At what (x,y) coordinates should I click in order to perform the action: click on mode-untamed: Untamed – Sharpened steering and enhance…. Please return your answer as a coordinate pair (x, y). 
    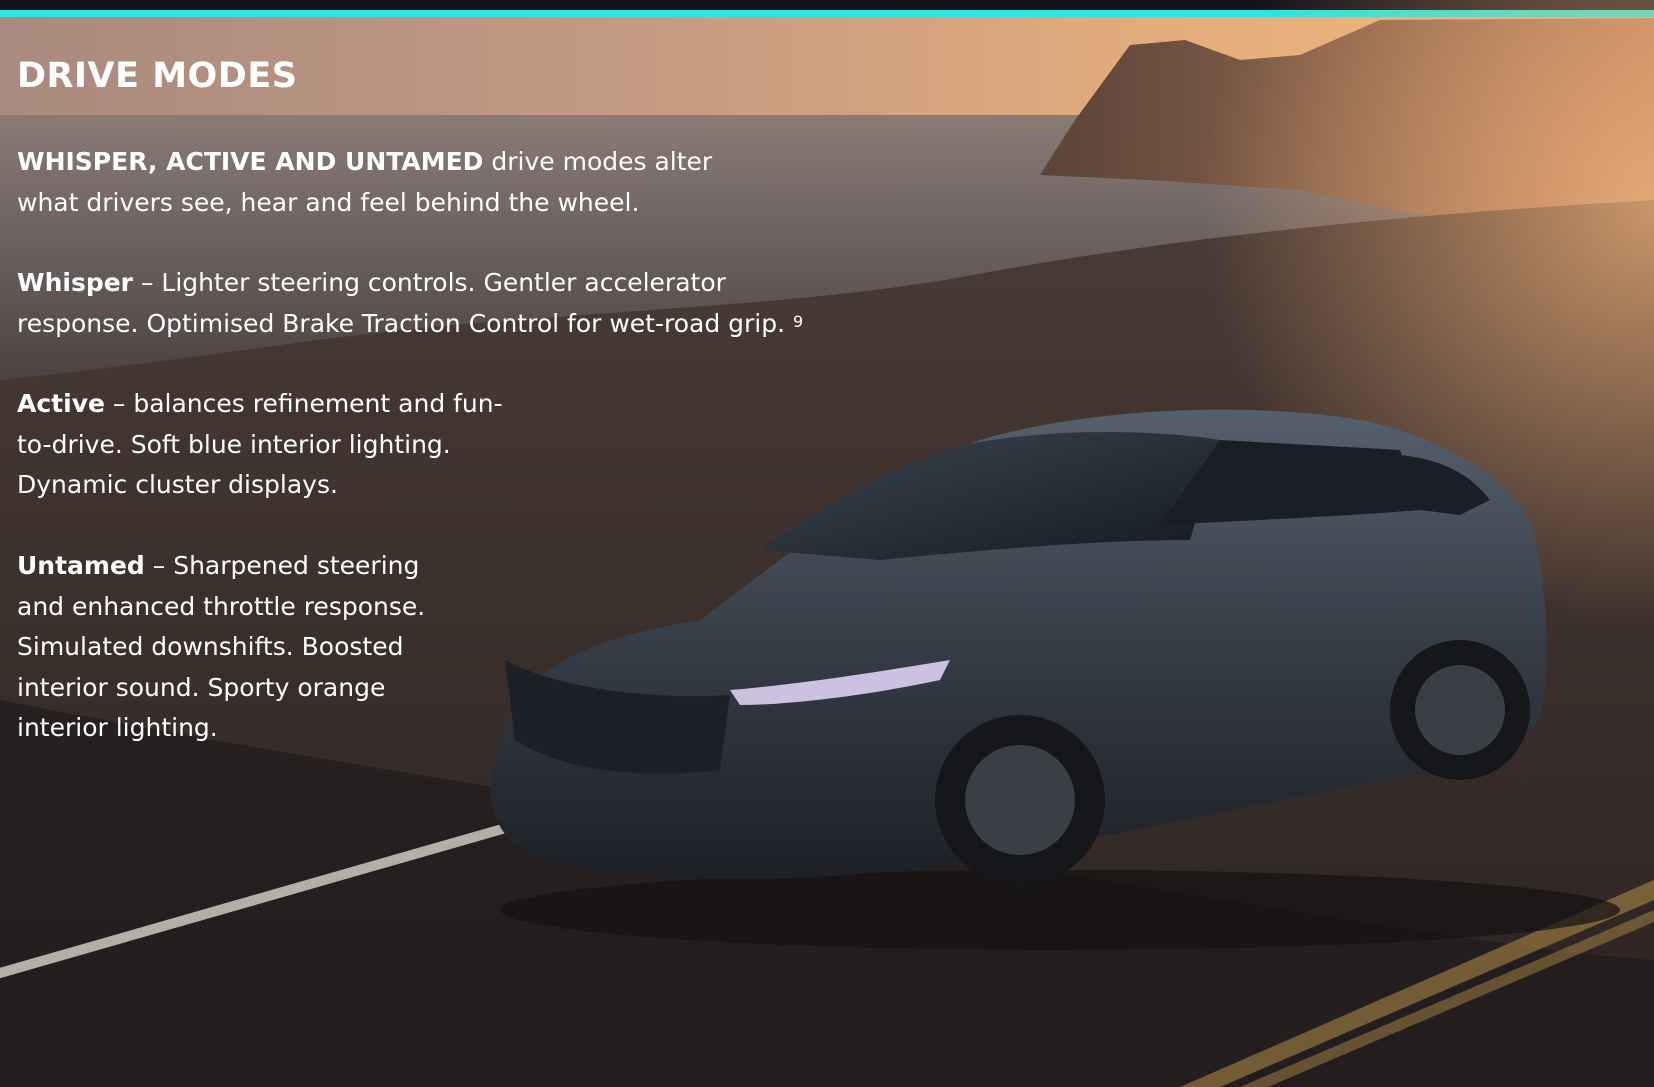
    Looking at the image, I should click on (237, 647).